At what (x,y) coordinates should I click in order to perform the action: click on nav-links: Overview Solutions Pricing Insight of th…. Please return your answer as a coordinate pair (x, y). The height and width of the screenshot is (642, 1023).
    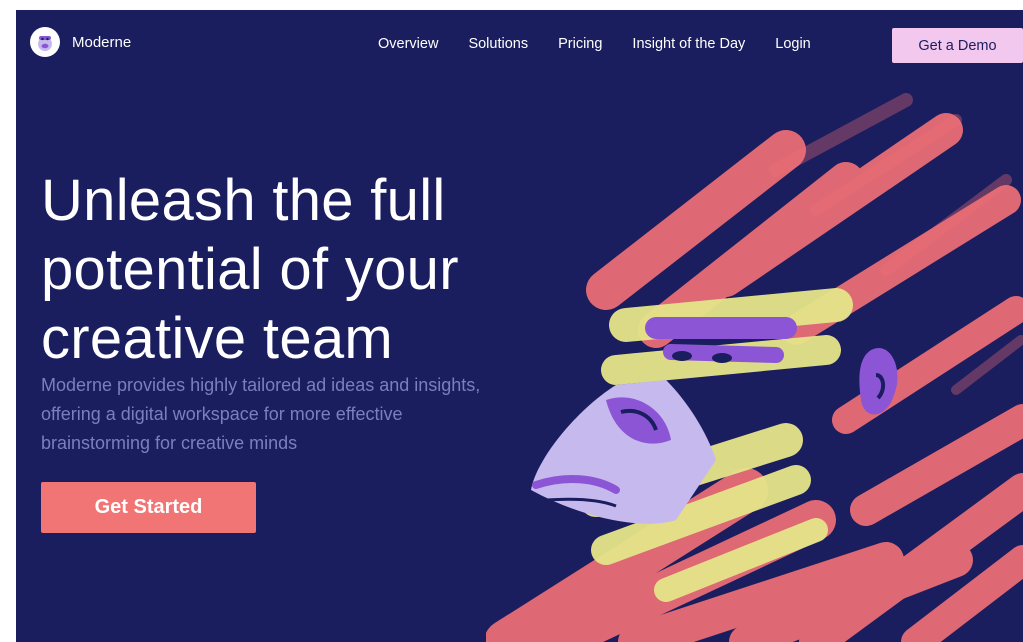
    Looking at the image, I should click on (594, 44).